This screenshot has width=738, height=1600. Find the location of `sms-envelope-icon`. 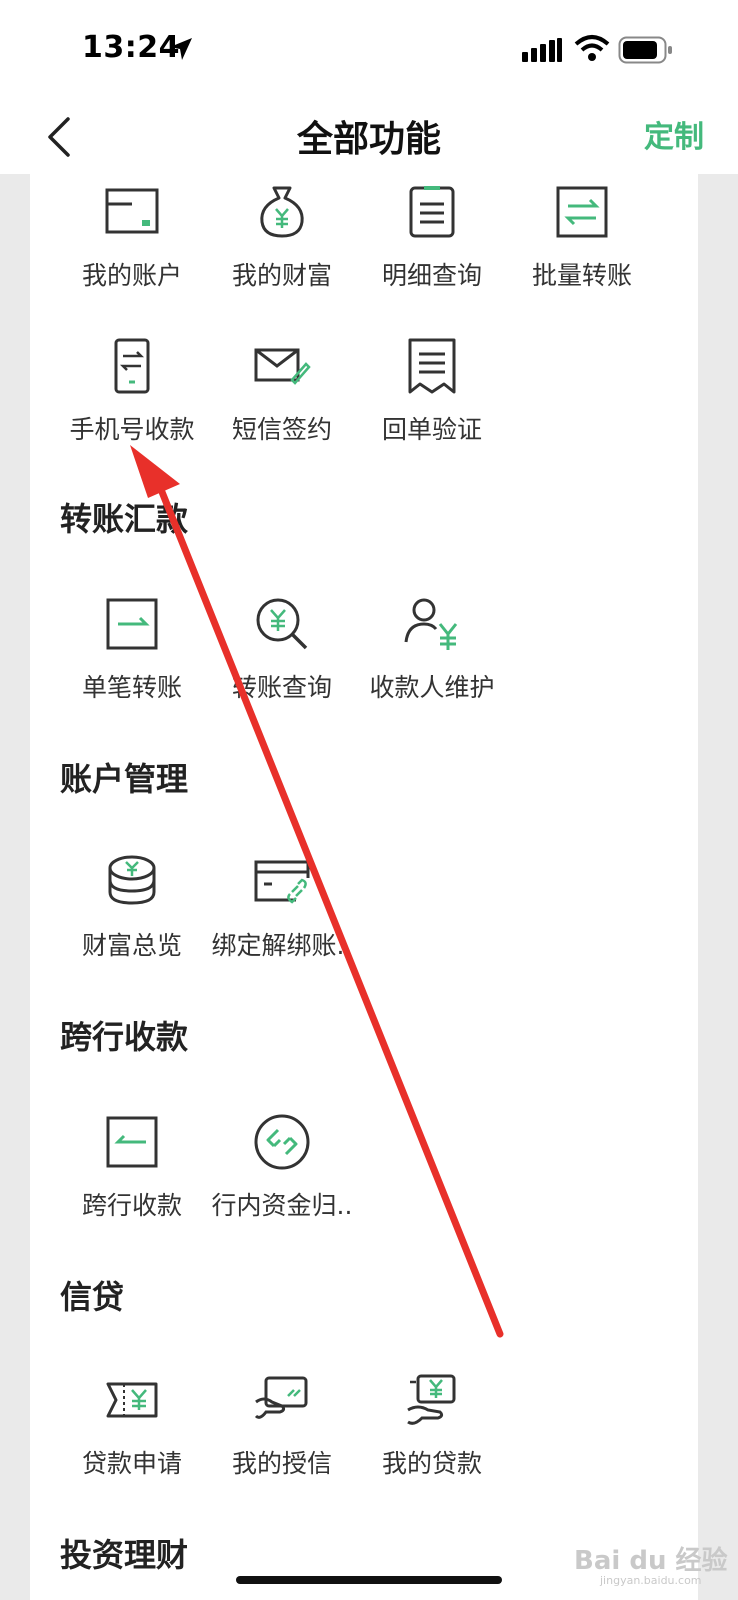

sms-envelope-icon is located at coordinates (282, 366).